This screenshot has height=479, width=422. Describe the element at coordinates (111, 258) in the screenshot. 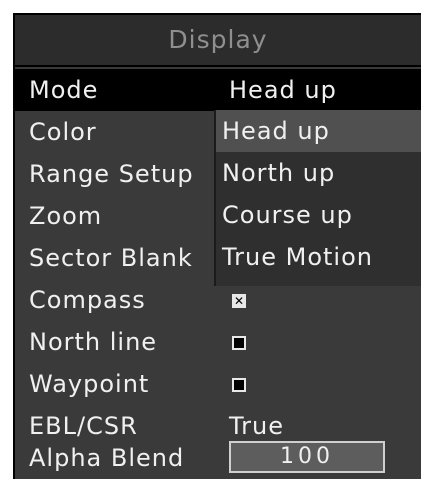

I see `setting-label-sector-blank: Sector Blank` at that location.